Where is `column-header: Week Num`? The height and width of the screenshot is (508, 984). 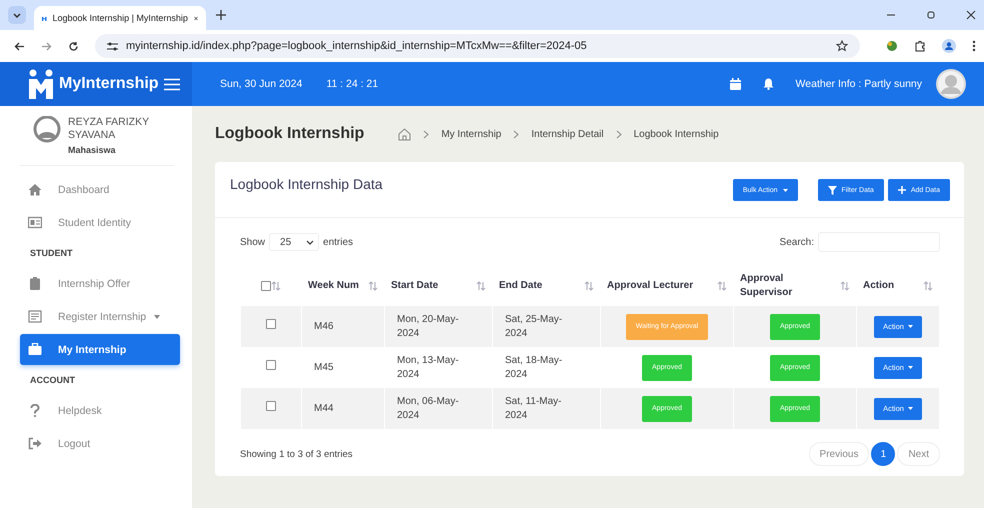
column-header: Week Num is located at coordinates (333, 286).